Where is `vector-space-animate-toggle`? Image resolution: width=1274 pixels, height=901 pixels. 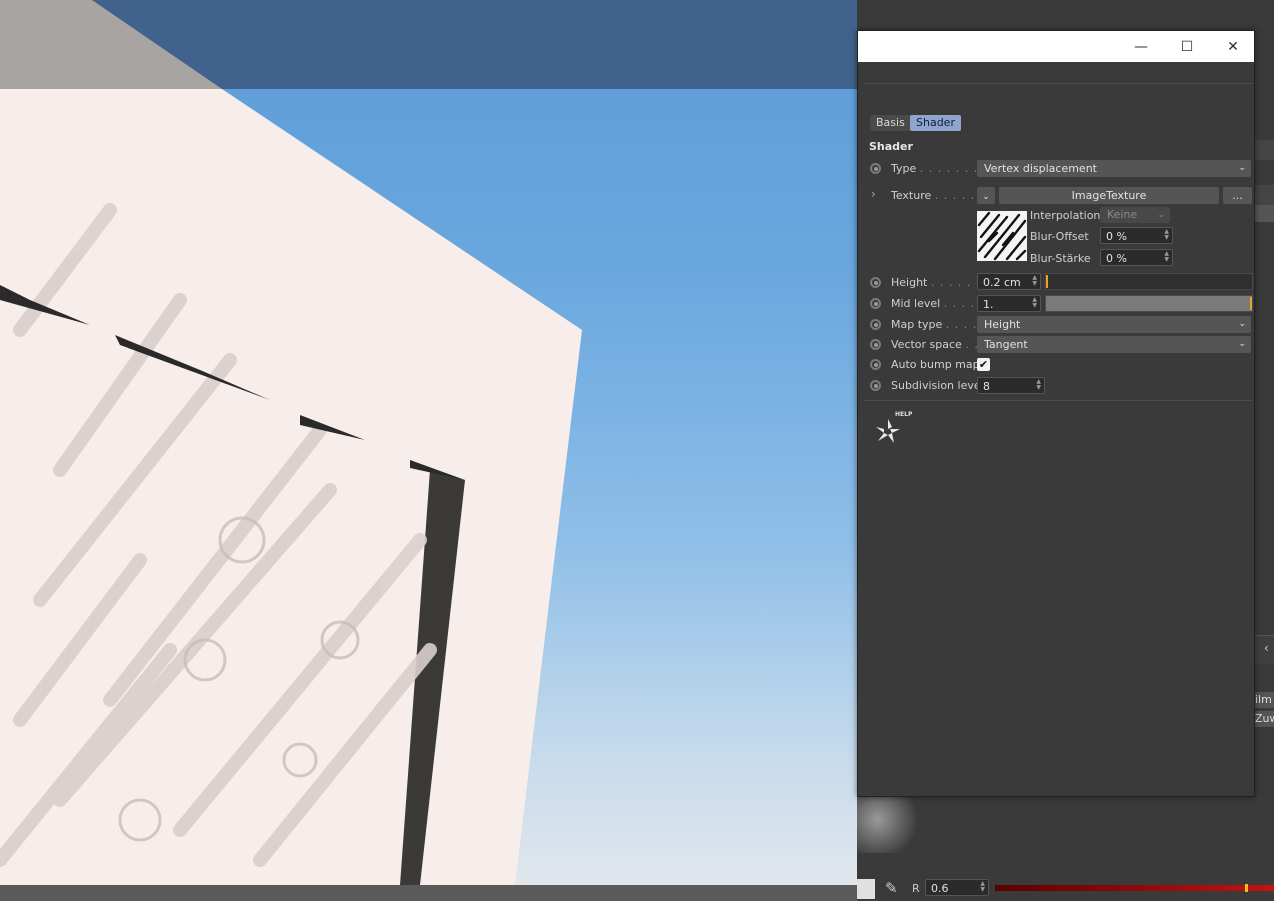
vector-space-animate-toggle is located at coordinates (875, 344).